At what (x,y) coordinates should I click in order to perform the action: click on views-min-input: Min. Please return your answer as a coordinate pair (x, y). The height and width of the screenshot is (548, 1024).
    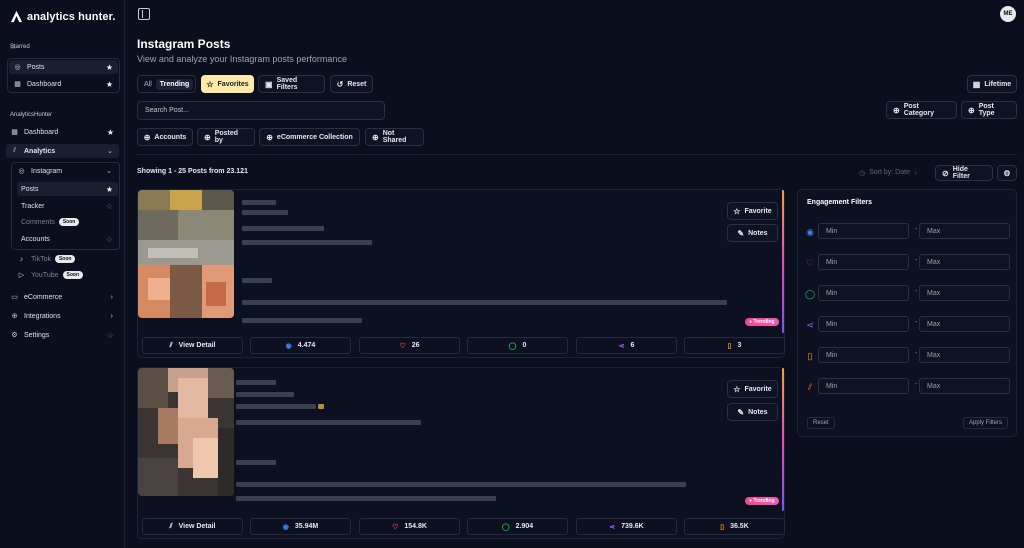
    Looking at the image, I should click on (863, 231).